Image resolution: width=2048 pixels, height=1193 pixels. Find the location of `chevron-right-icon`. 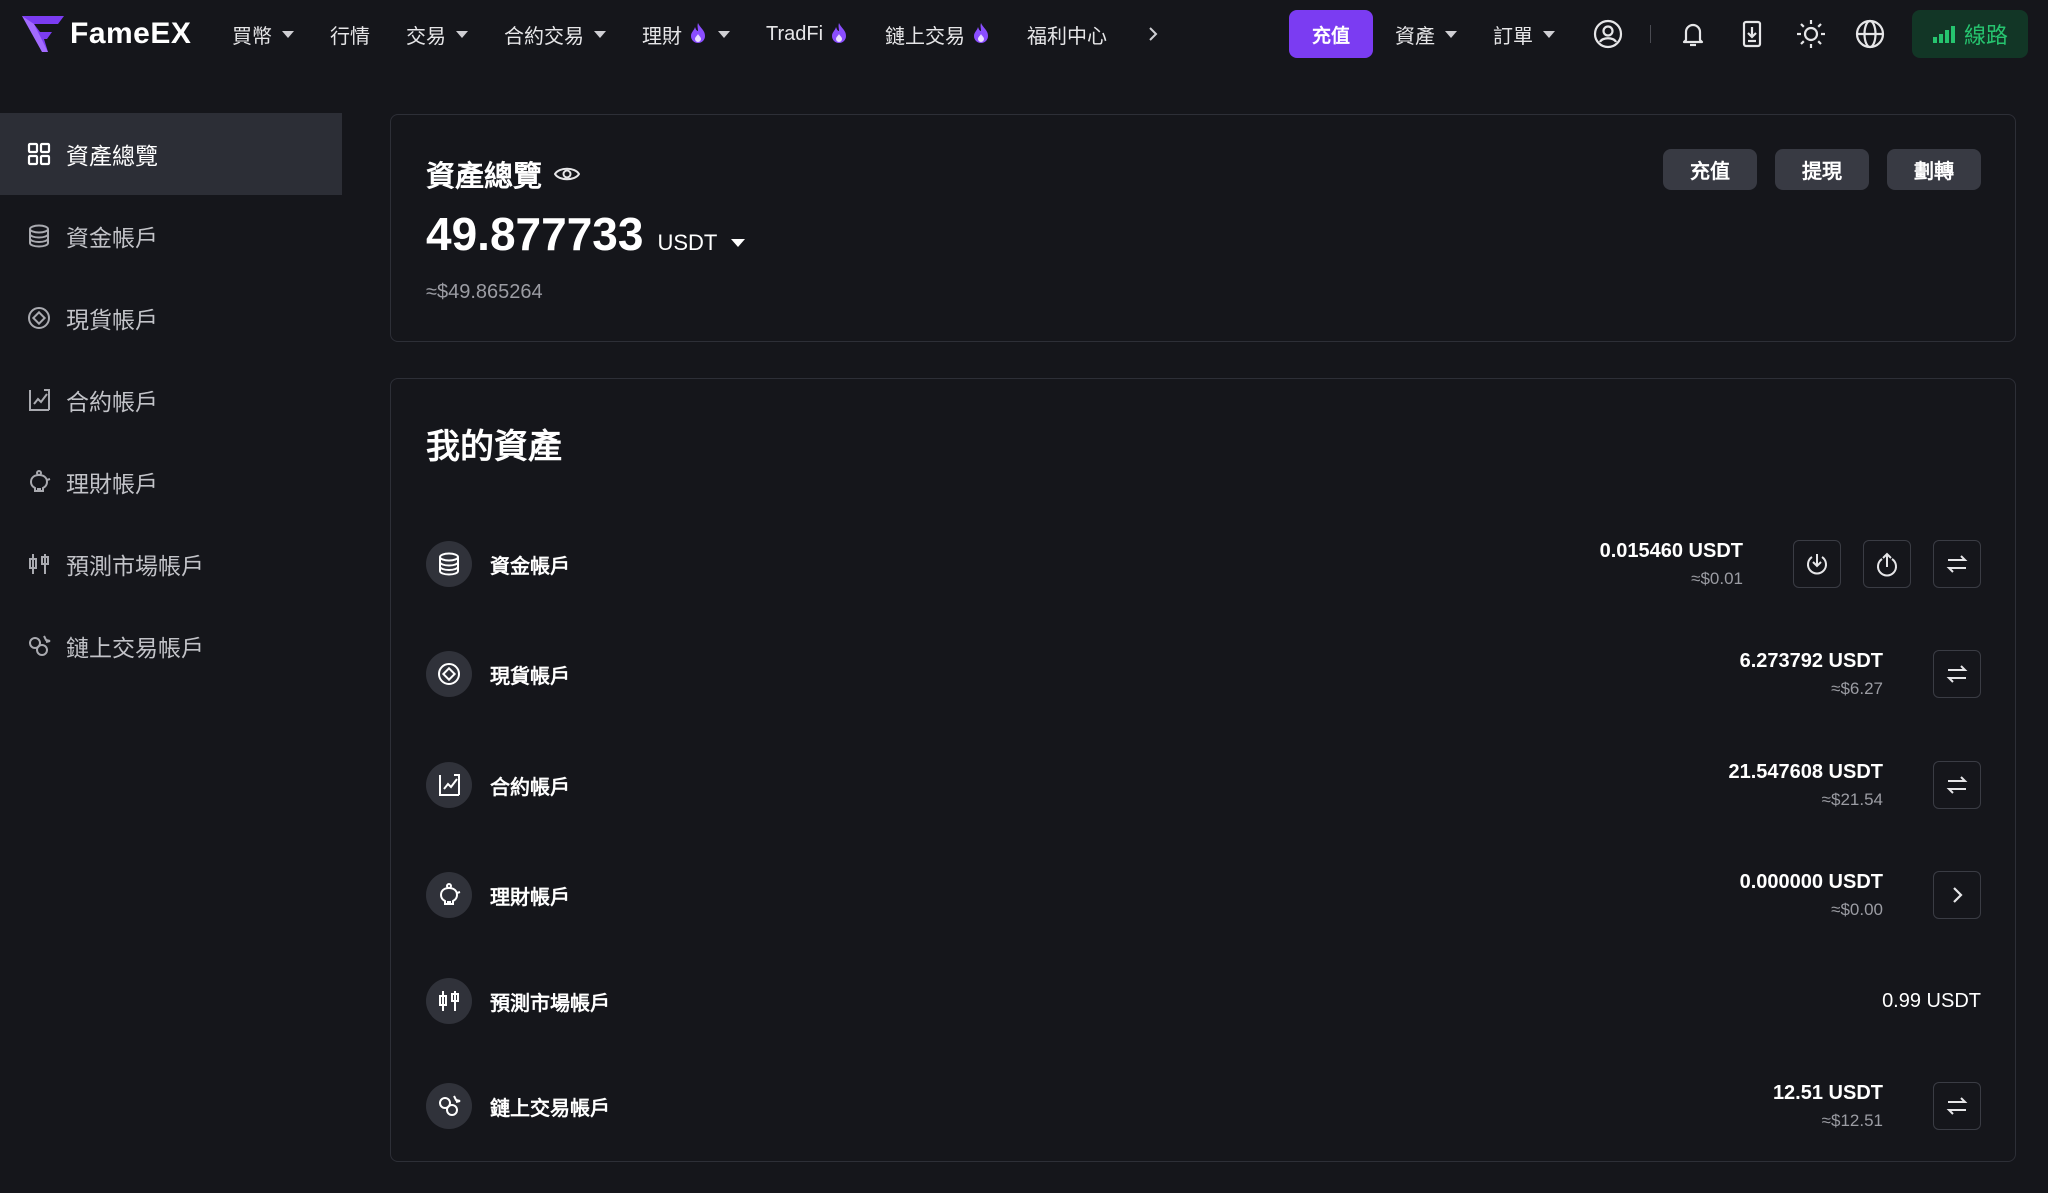

chevron-right-icon is located at coordinates (1153, 34).